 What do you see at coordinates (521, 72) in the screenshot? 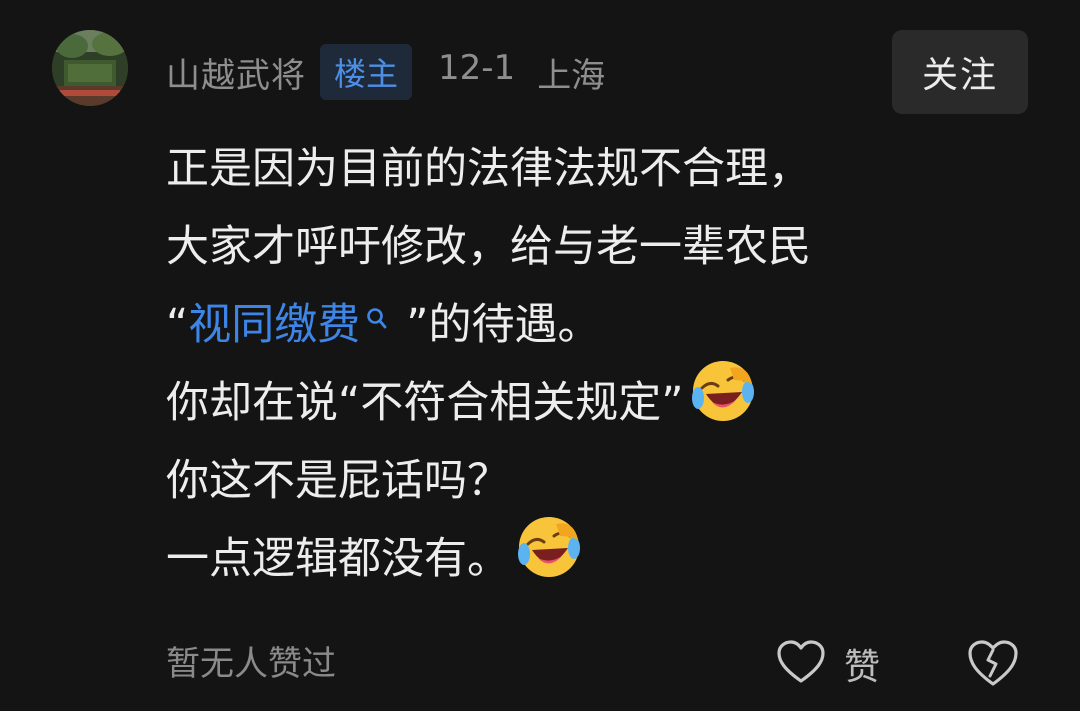
I see `comment-meta: 12-1 上海` at bounding box center [521, 72].